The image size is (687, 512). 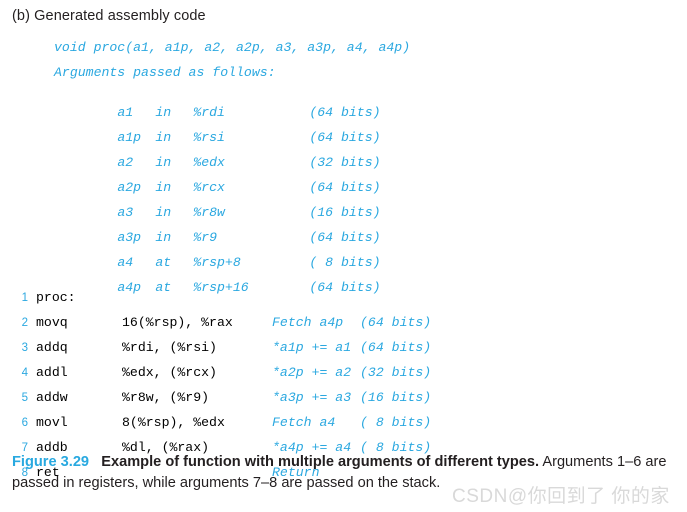 What do you see at coordinates (24, 348) in the screenshot?
I see `line-number: 3` at bounding box center [24, 348].